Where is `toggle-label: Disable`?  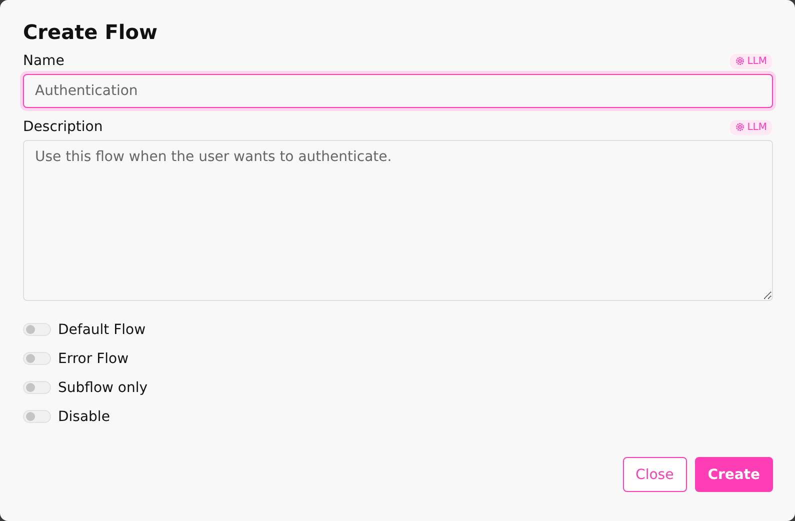
toggle-label: Disable is located at coordinates (84, 416).